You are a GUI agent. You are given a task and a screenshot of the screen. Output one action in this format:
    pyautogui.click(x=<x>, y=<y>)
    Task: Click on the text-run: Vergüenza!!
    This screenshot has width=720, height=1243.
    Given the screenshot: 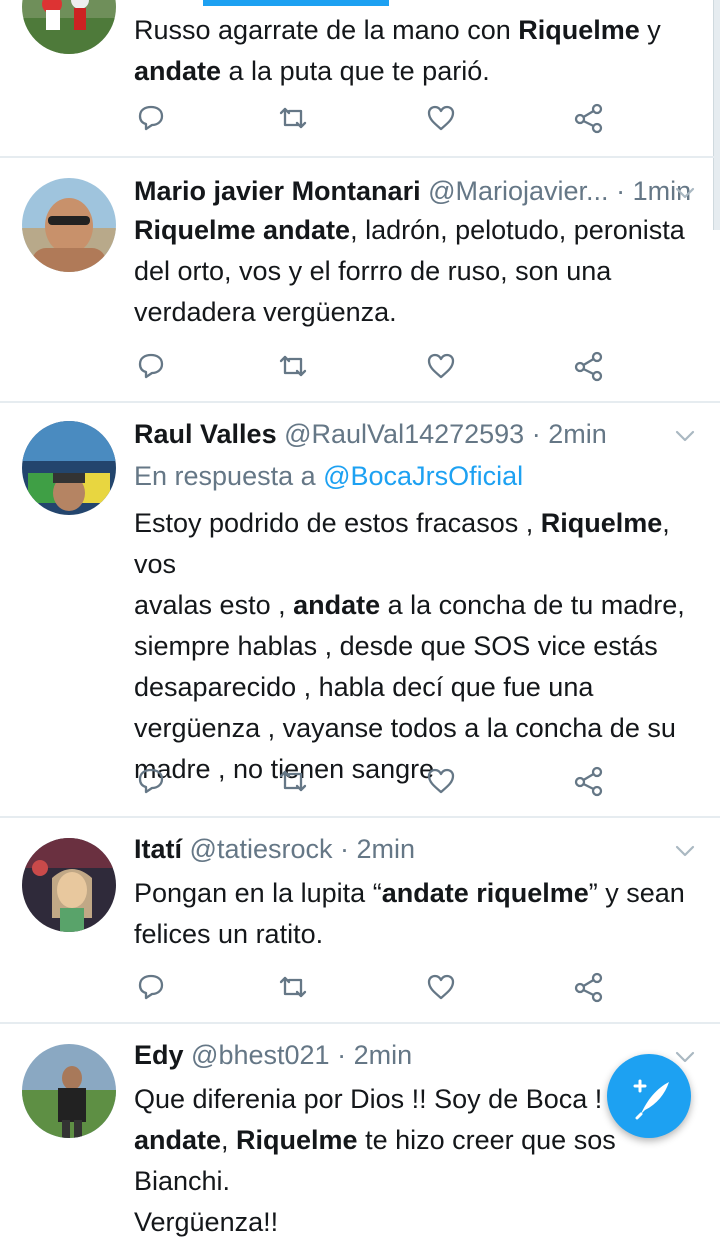 What is the action you would take?
    pyautogui.click(x=206, y=1222)
    